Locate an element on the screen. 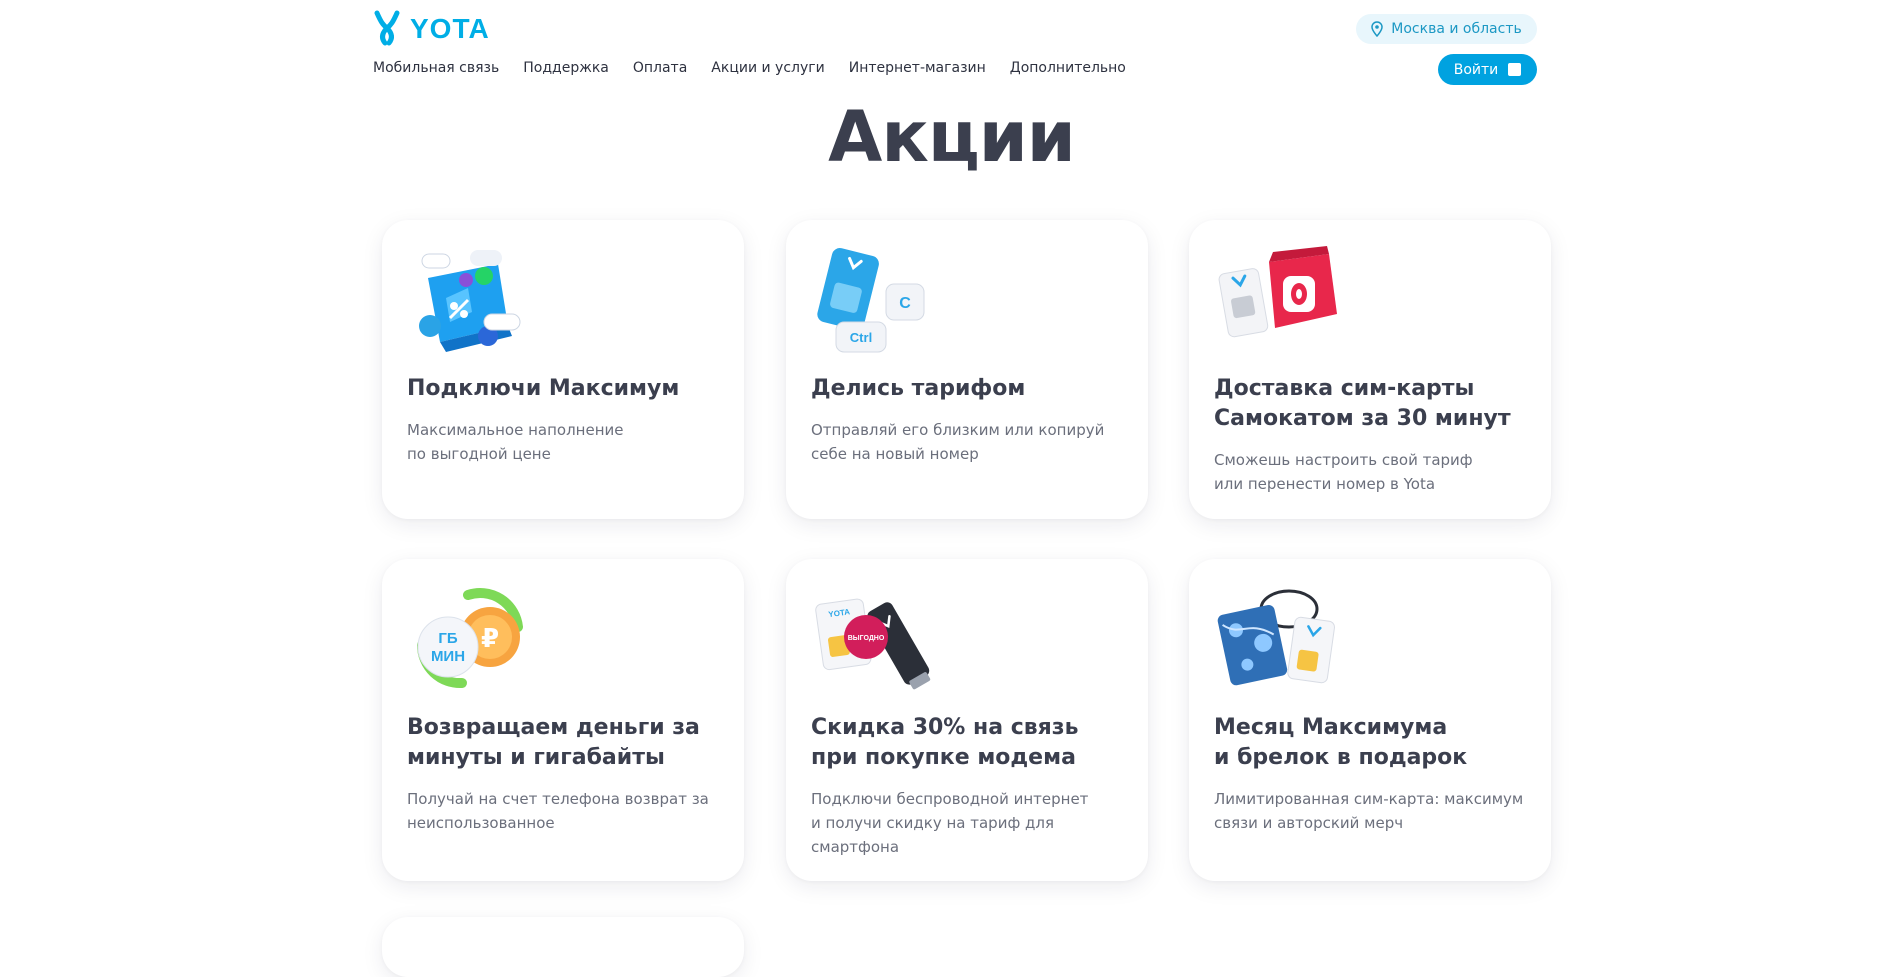  yota-logo: YOTA is located at coordinates (431, 29).